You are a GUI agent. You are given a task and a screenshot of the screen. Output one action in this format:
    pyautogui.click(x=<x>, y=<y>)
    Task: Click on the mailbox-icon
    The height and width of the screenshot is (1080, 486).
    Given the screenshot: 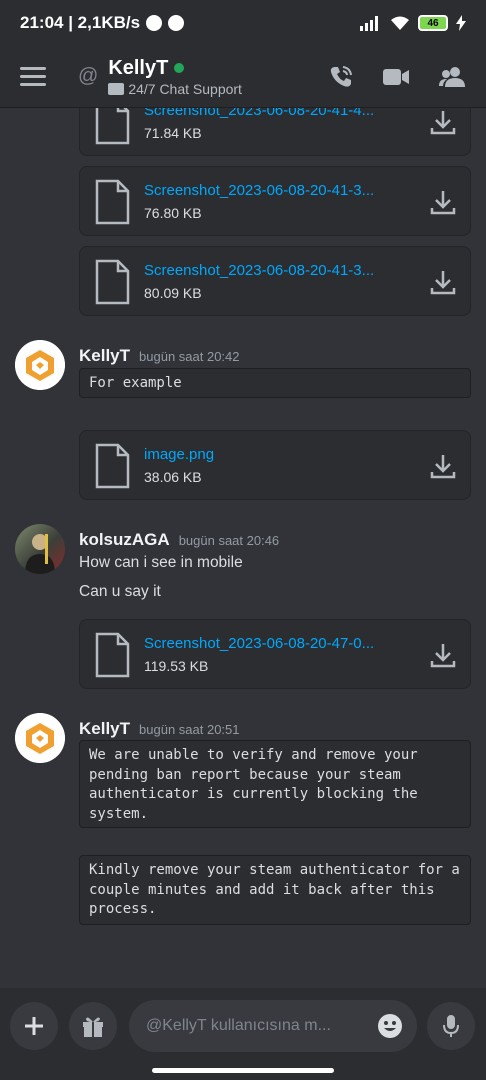 What is the action you would take?
    pyautogui.click(x=116, y=88)
    